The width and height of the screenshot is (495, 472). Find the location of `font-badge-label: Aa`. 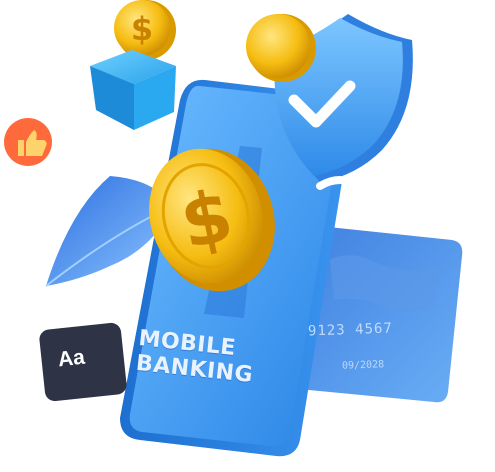

font-badge-label: Aa is located at coordinates (71, 358).